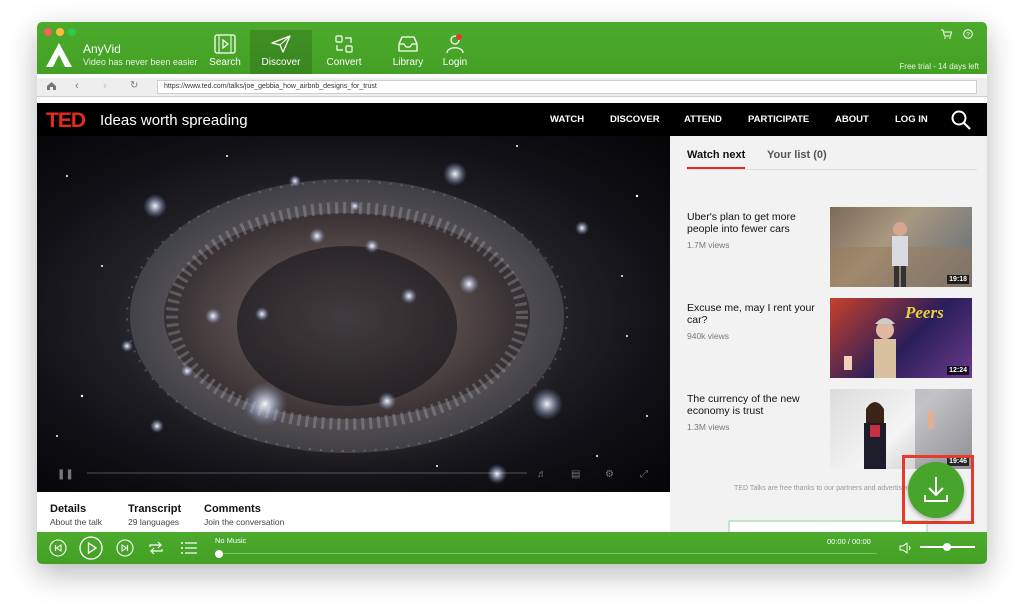  What do you see at coordinates (716, 155) in the screenshot?
I see `tab-watch-next: Watch next` at bounding box center [716, 155].